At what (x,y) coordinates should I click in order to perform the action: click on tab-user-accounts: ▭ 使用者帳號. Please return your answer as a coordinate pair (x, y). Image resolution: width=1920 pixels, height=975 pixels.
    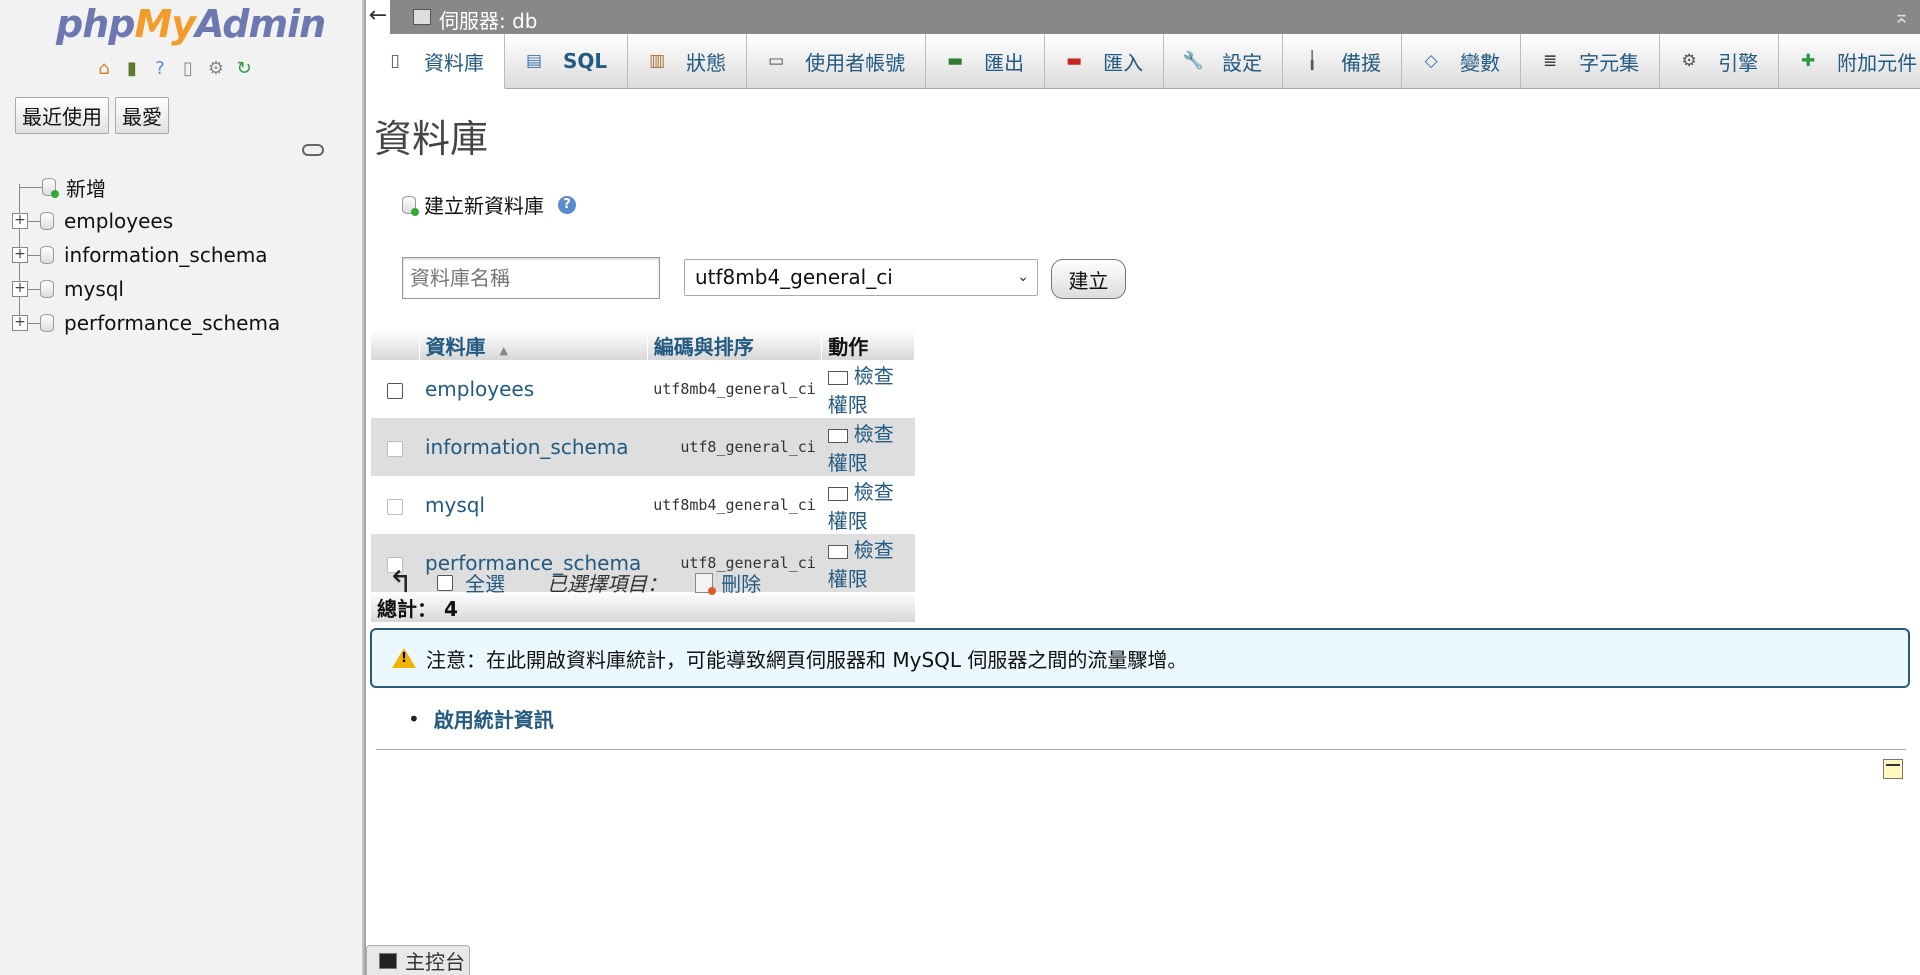
    Looking at the image, I should click on (837, 61).